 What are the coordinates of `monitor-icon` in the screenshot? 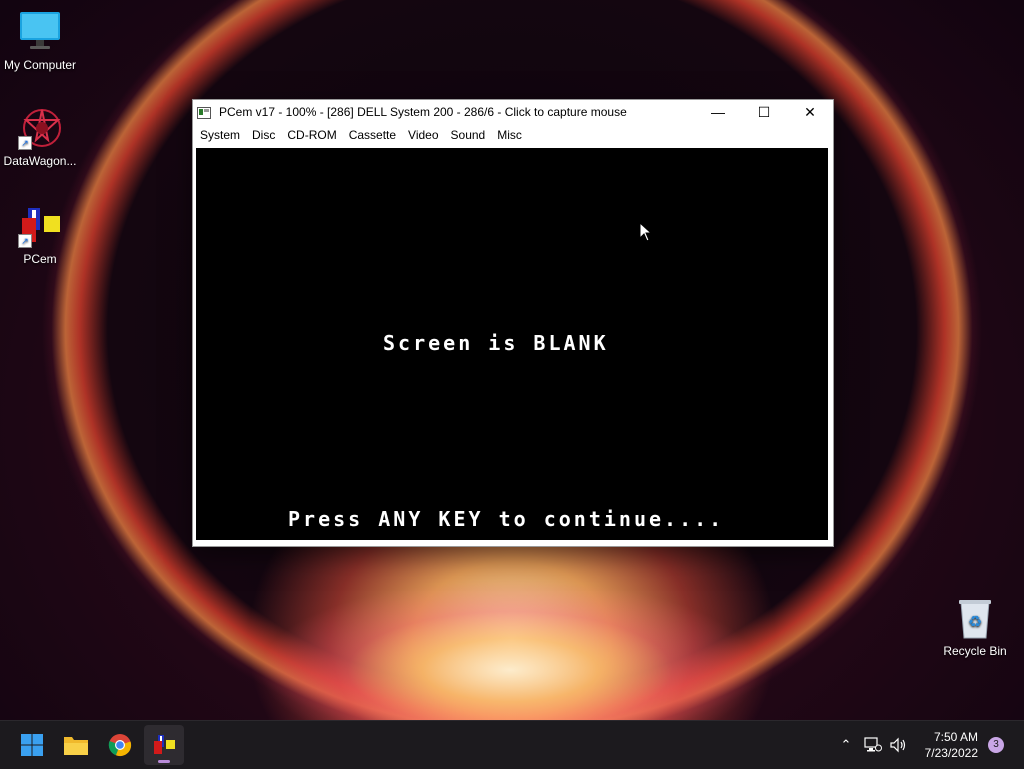 It's located at (40, 32).